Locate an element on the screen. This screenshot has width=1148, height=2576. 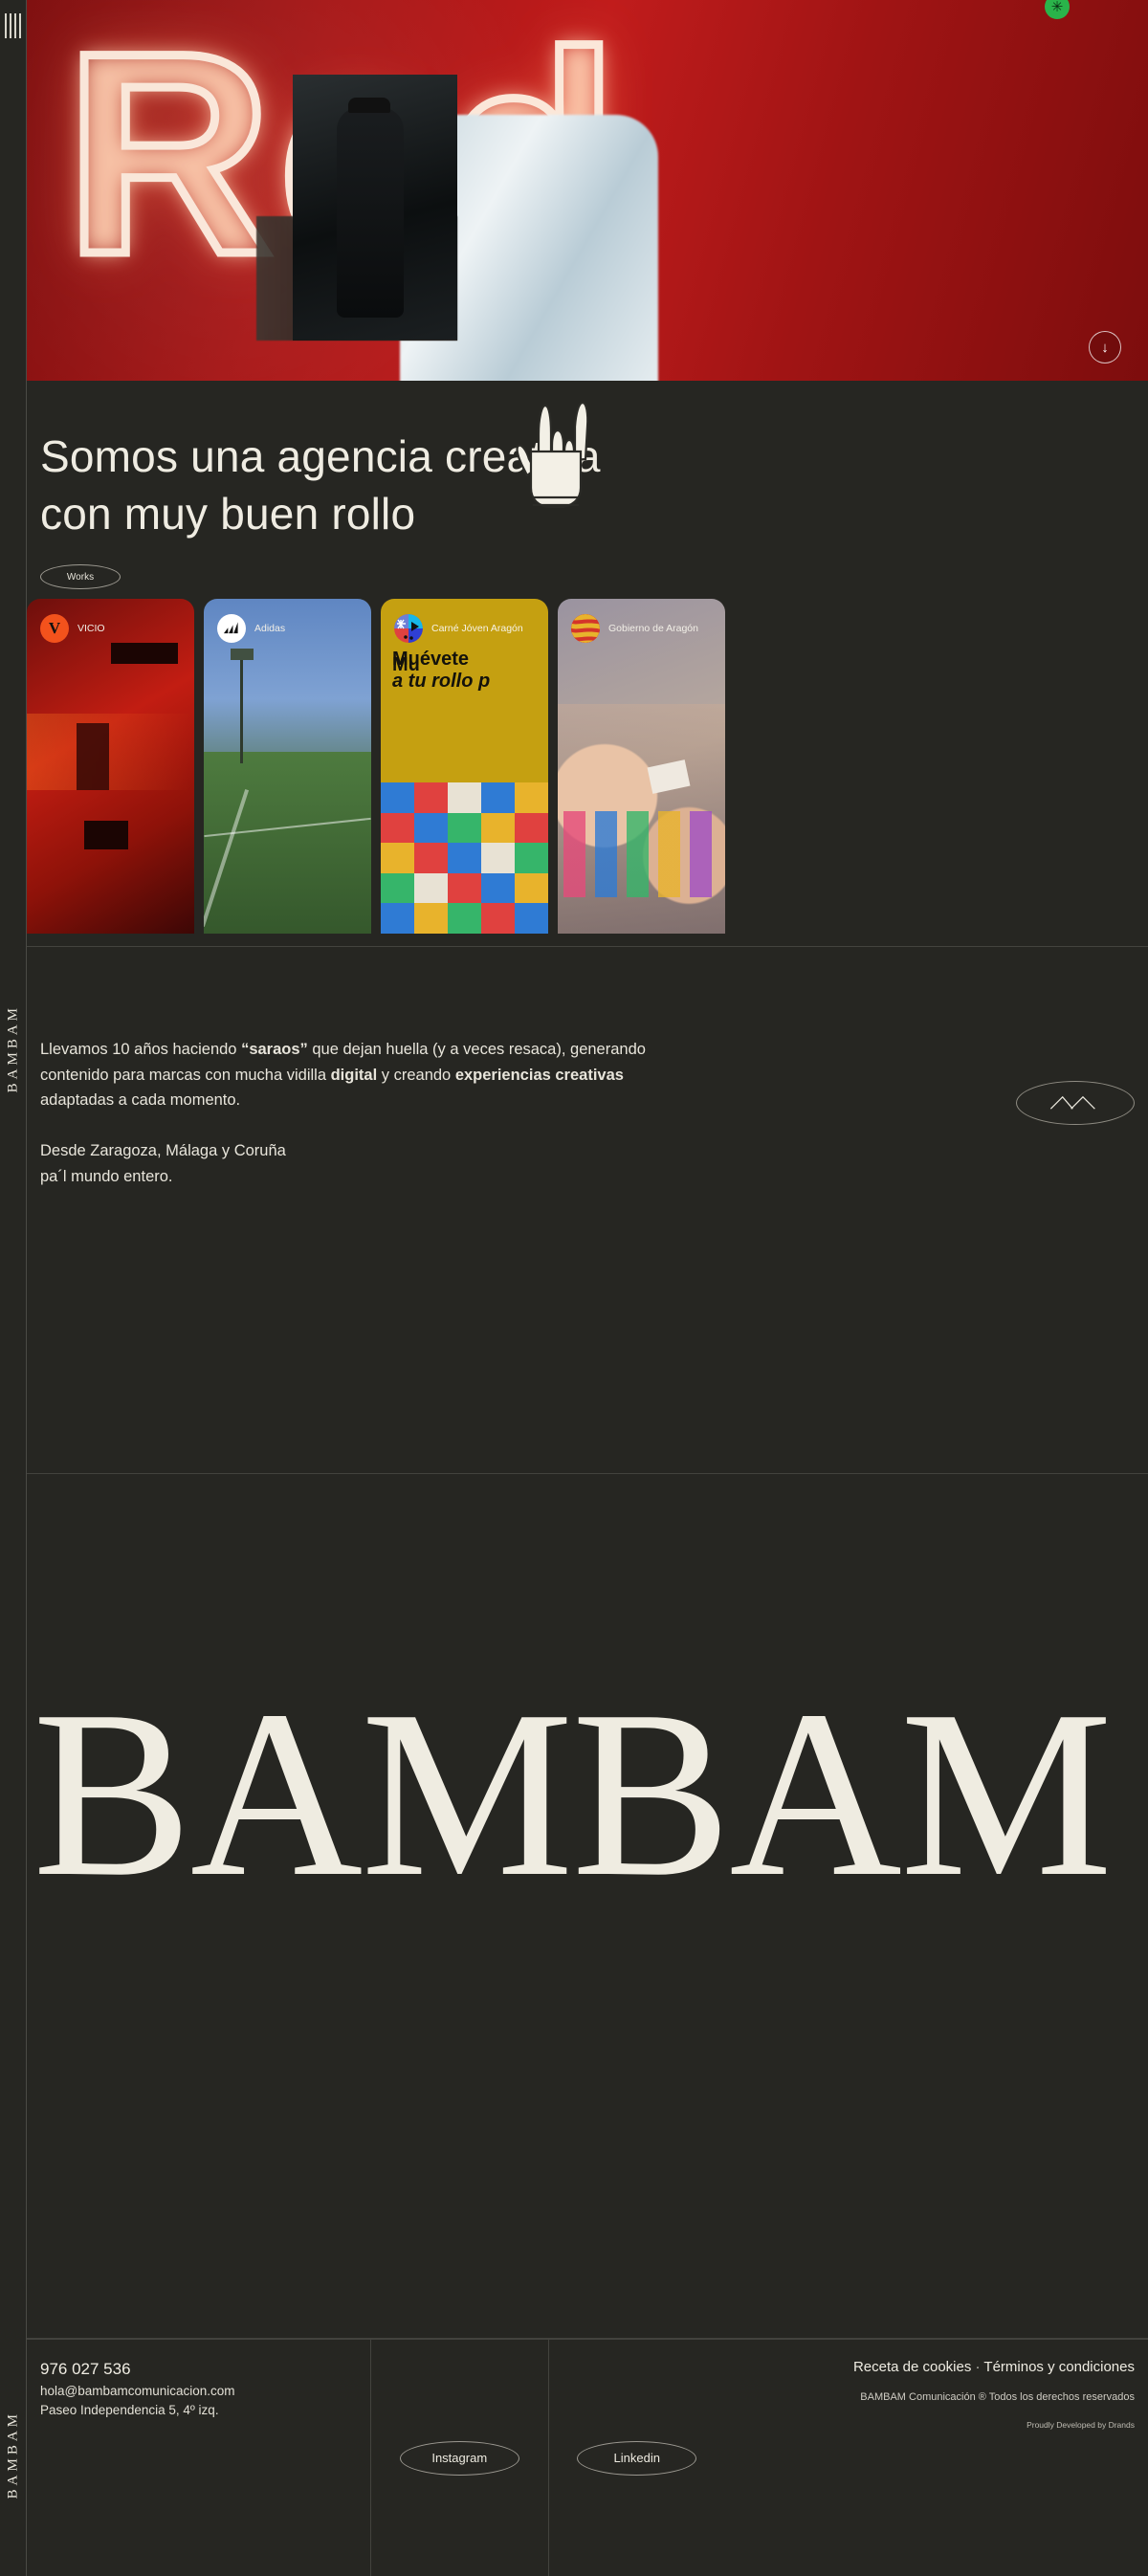
work-card-adidas: Adidas is located at coordinates (287, 766).